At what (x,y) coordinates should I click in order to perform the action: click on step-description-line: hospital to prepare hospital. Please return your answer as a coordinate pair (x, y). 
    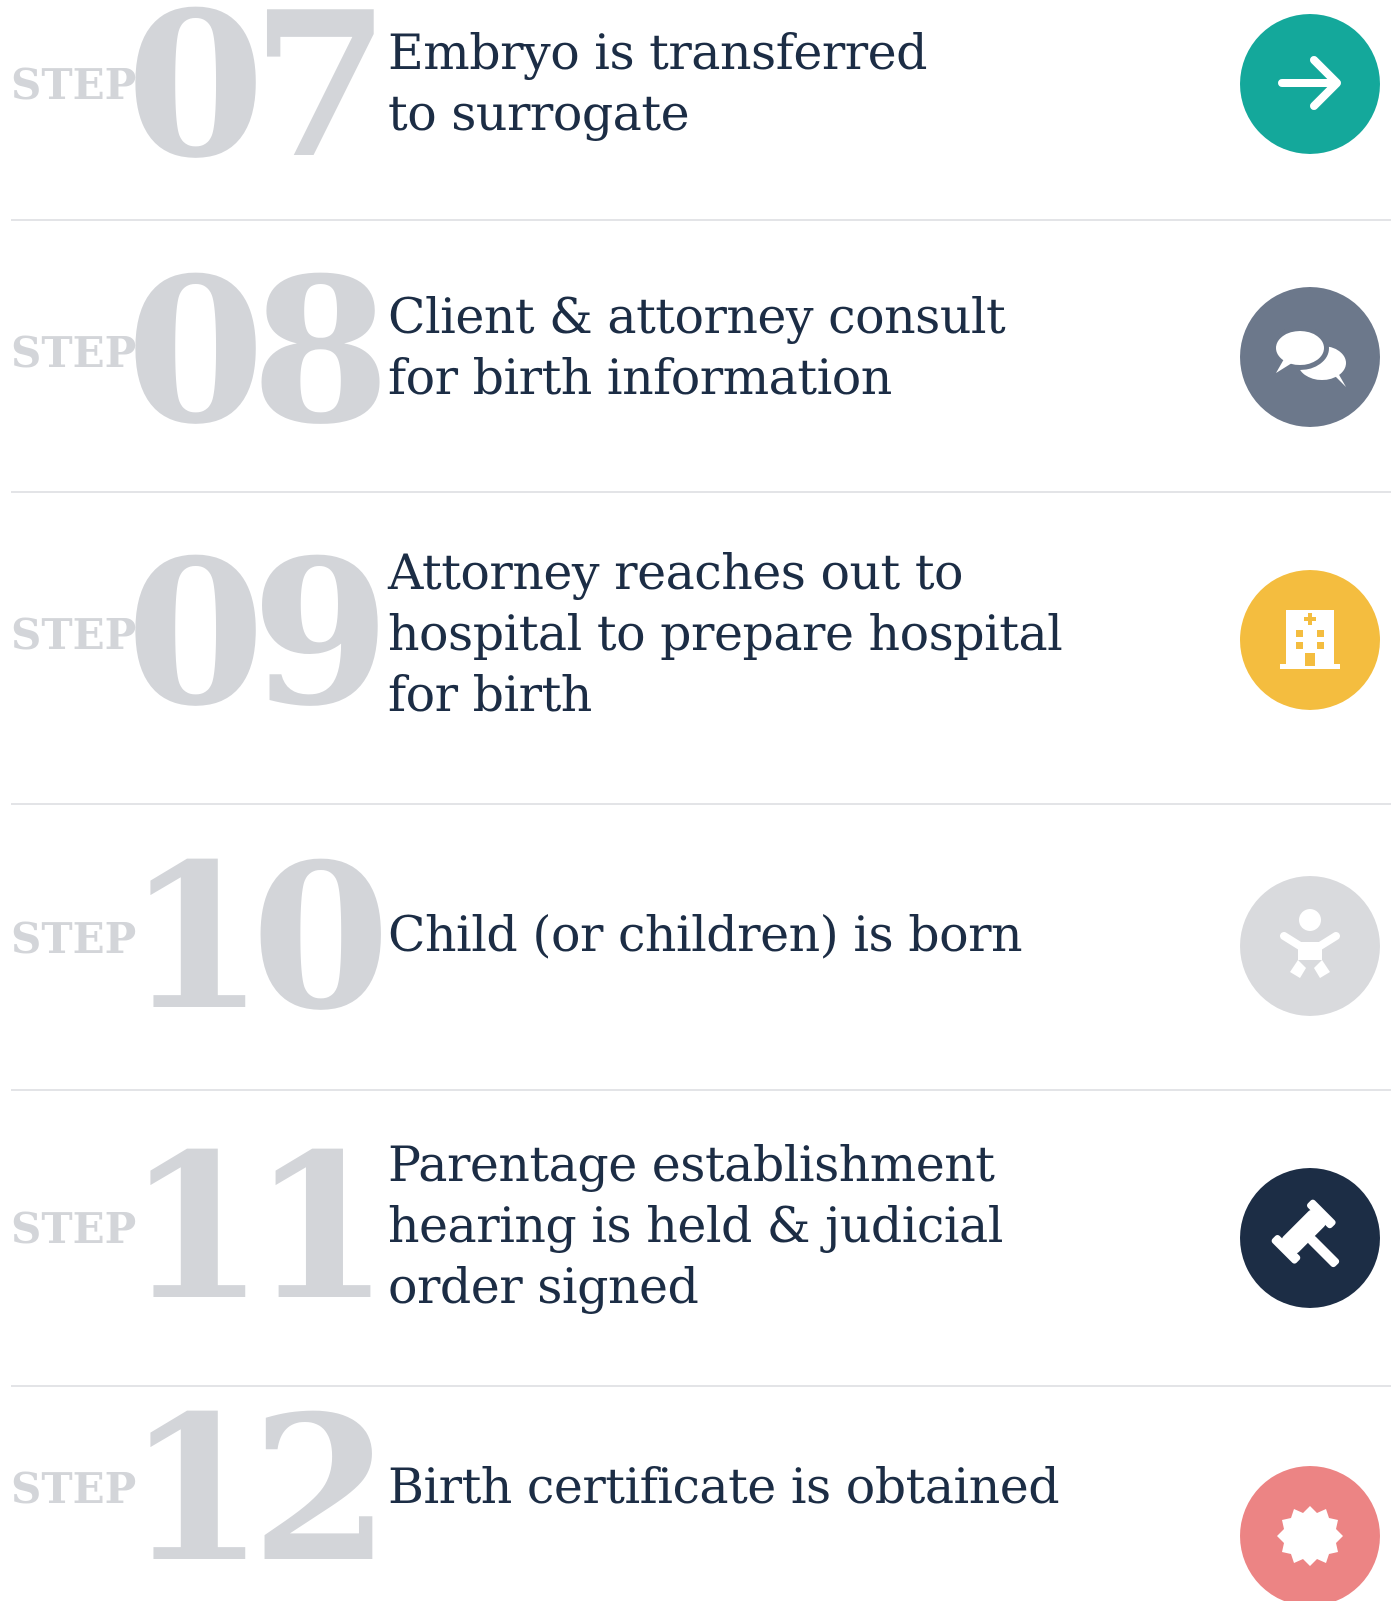
    Looking at the image, I should click on (725, 633).